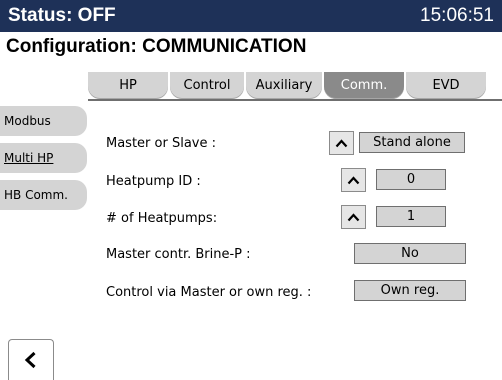  What do you see at coordinates (251, 16) in the screenshot?
I see `status-bar: Status: OFF 15:06:51` at bounding box center [251, 16].